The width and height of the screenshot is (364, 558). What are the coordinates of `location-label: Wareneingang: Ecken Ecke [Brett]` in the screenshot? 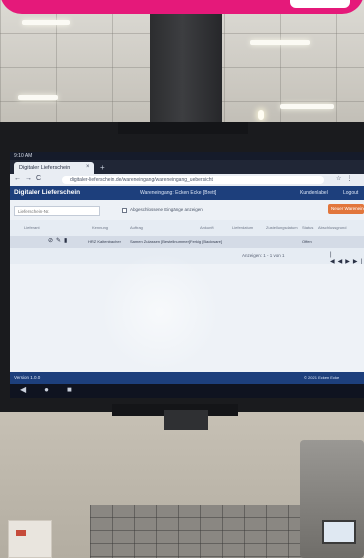 It's located at (178, 193).